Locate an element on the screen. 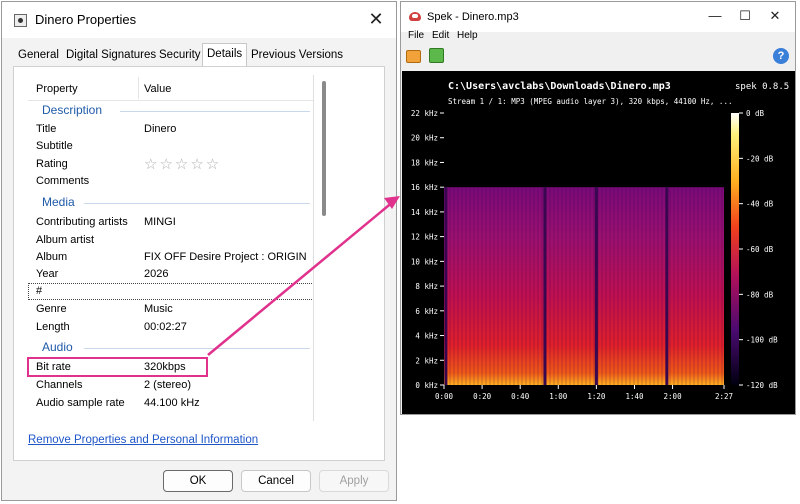  section-header-audio: Audio is located at coordinates (170, 347).